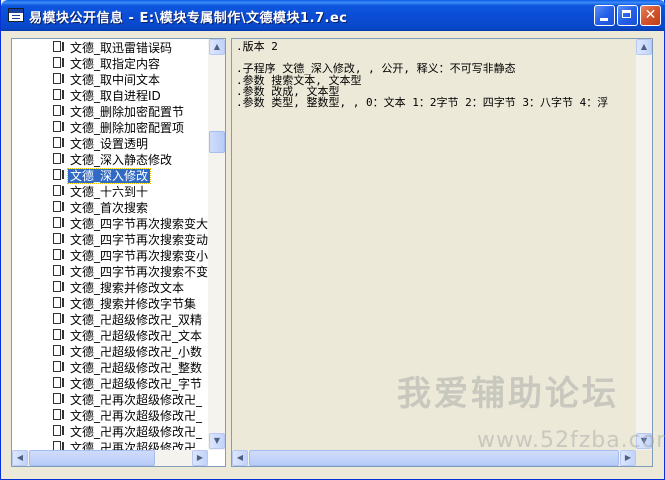  Describe the element at coordinates (217, 441) in the screenshot. I see `scroll-down-button: ▼` at that location.